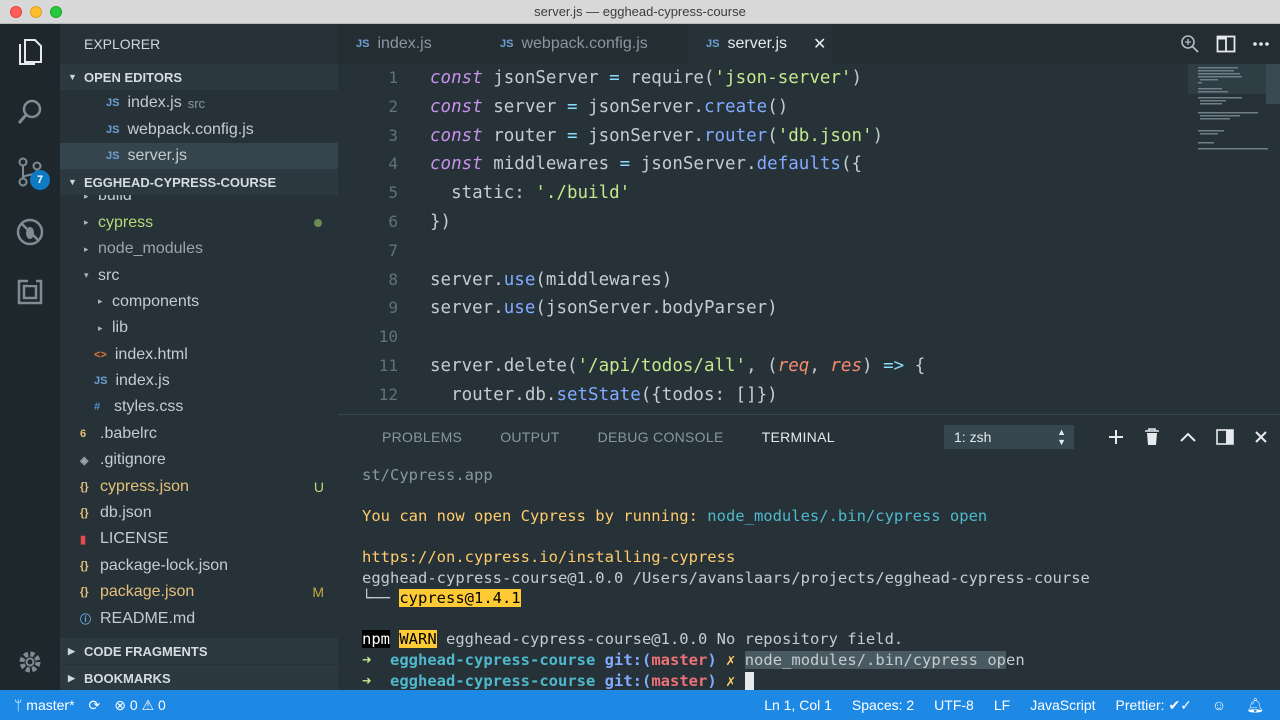  Describe the element at coordinates (199, 486) in the screenshot. I see `tree-file-cypress-json: {} cypress.json U` at that location.